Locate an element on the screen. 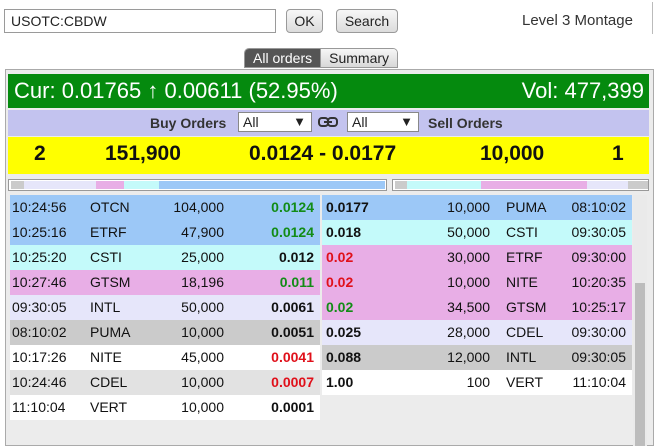  sell-order-row: 0.088 12,000 INTL 09:30:05 is located at coordinates (477, 357).